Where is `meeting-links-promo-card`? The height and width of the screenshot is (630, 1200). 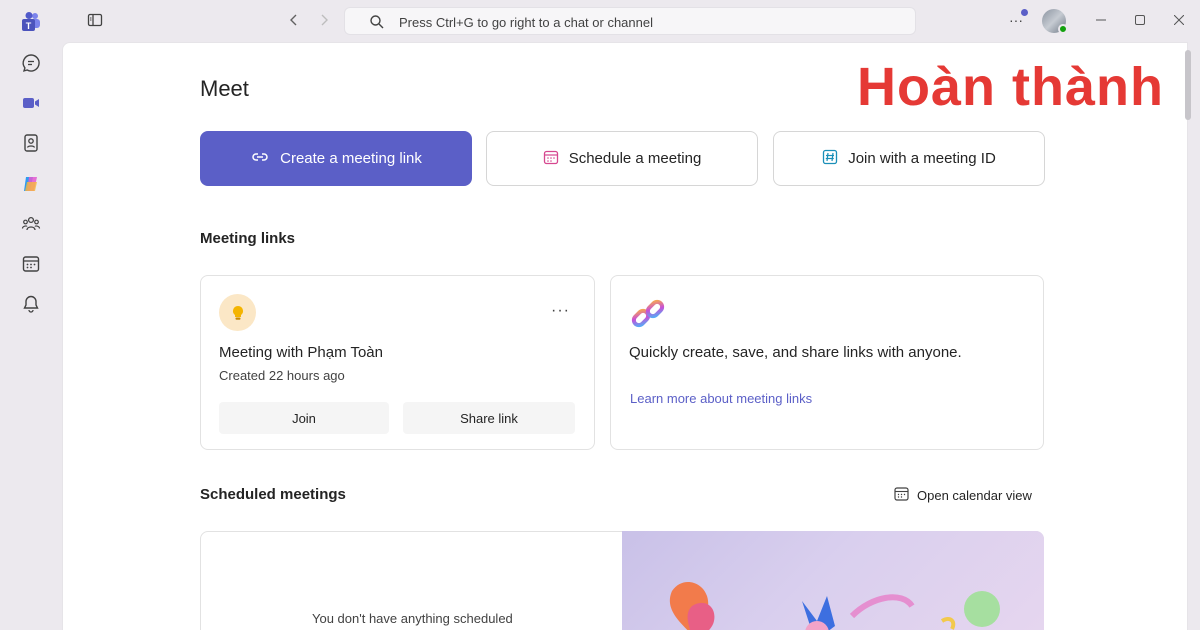
meeting-links-promo-card is located at coordinates (827, 362).